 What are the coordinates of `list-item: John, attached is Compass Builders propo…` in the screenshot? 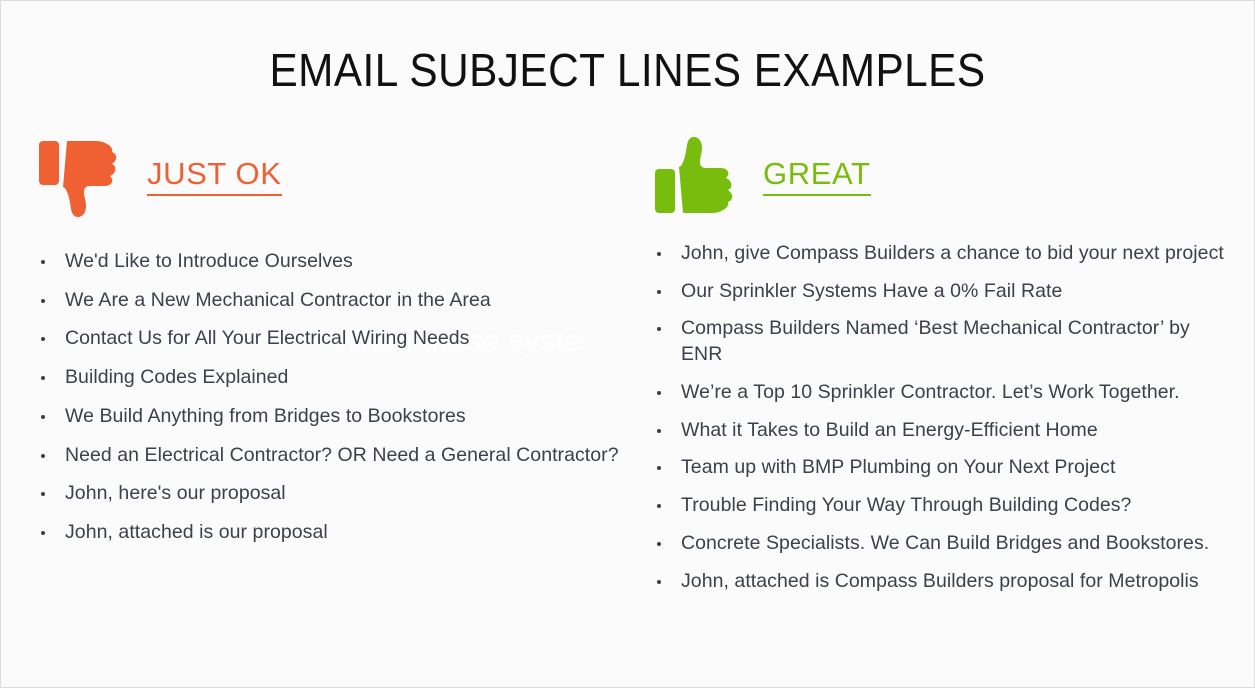 It's located at (939, 582).